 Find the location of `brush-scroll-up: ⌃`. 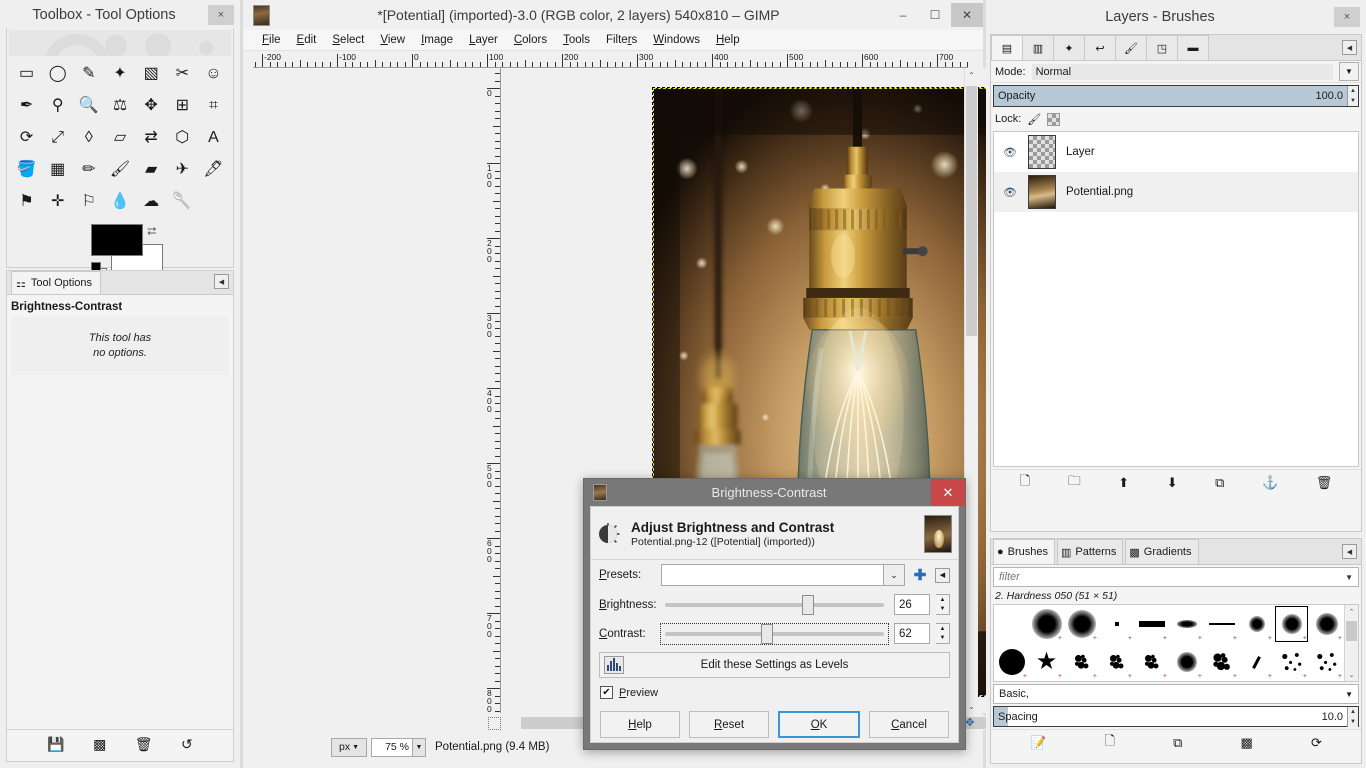

brush-scroll-up: ⌃ is located at coordinates (1351, 611).